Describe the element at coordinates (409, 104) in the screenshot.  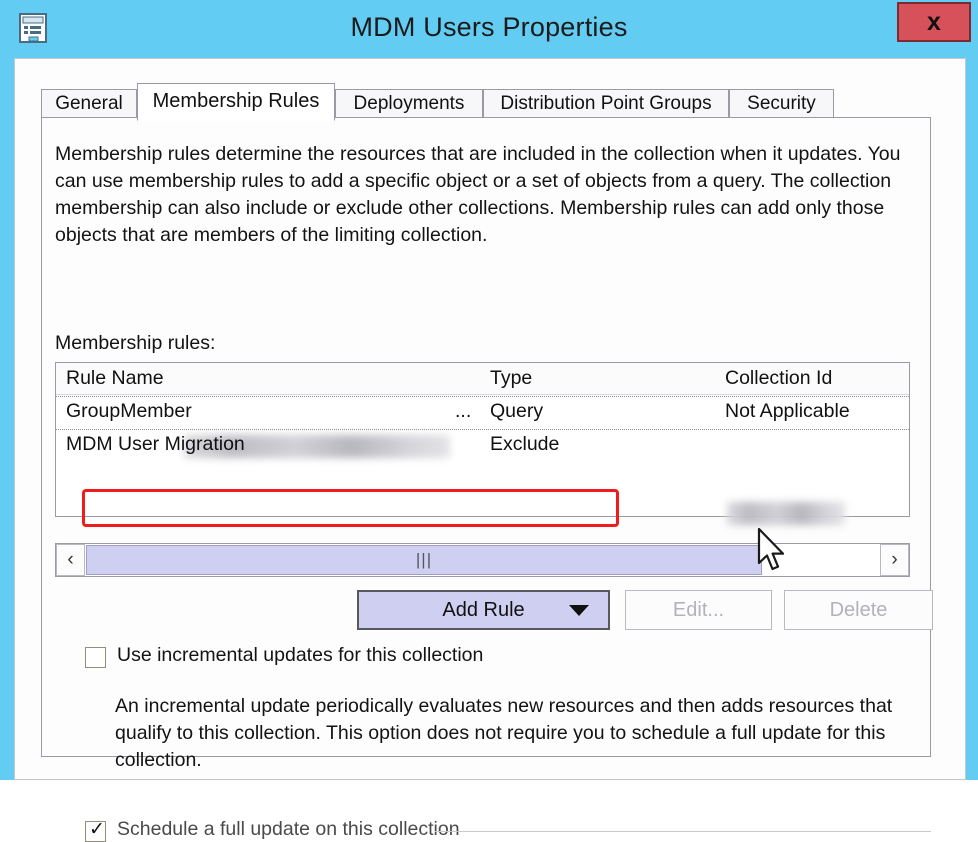
I see `tab-deployments: Deployments` at that location.